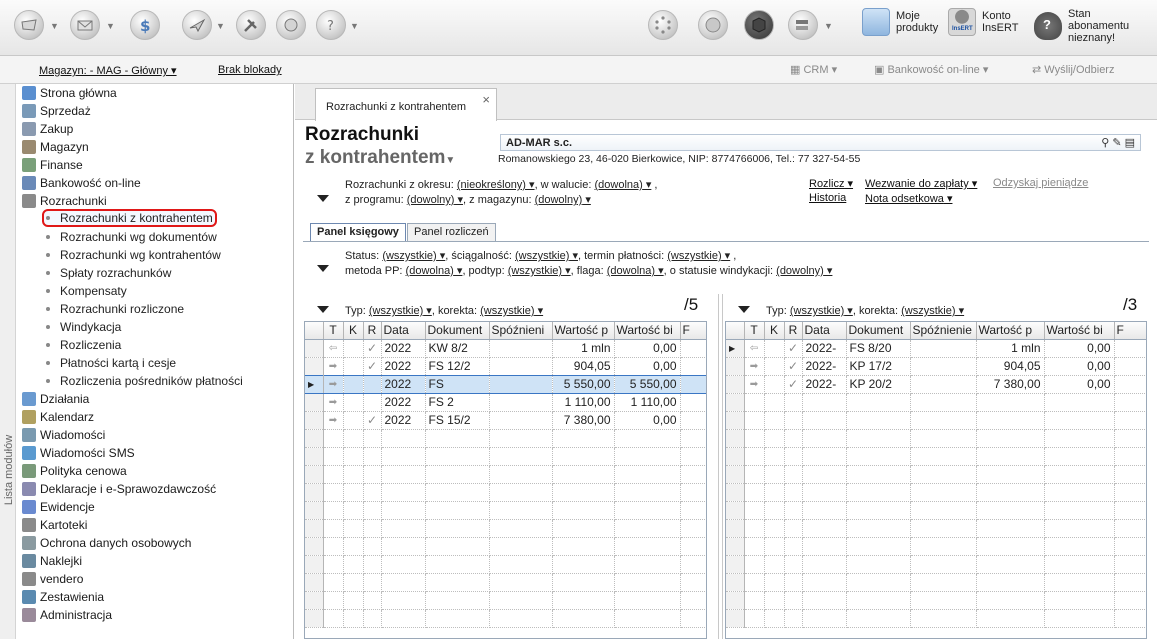 Image resolution: width=1157 pixels, height=639 pixels. What do you see at coordinates (400, 311) in the screenshot?
I see `left-type-dropdown: (wszystkie) ▾` at bounding box center [400, 311].